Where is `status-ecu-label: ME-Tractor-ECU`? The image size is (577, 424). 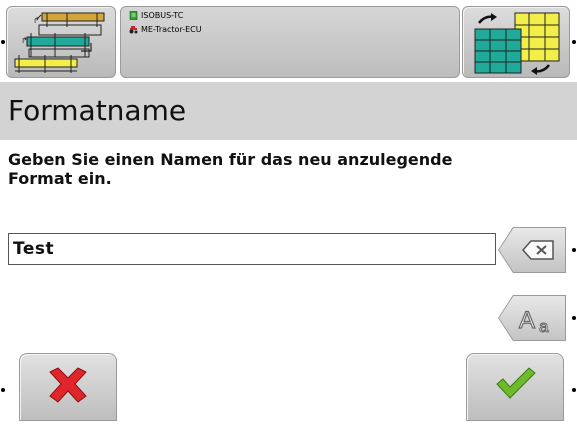 status-ecu-label: ME-Tractor-ECU is located at coordinates (171, 29).